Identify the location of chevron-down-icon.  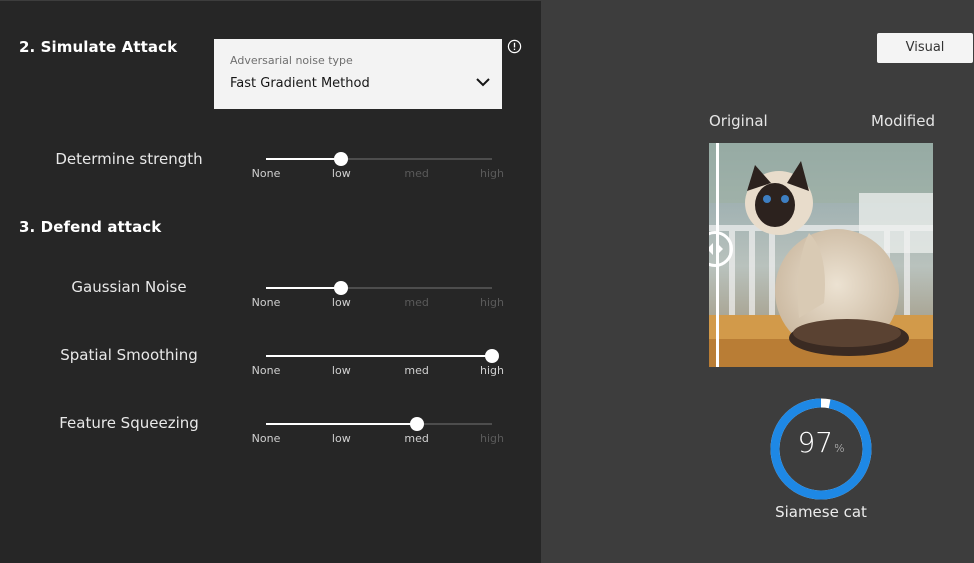
(483, 82).